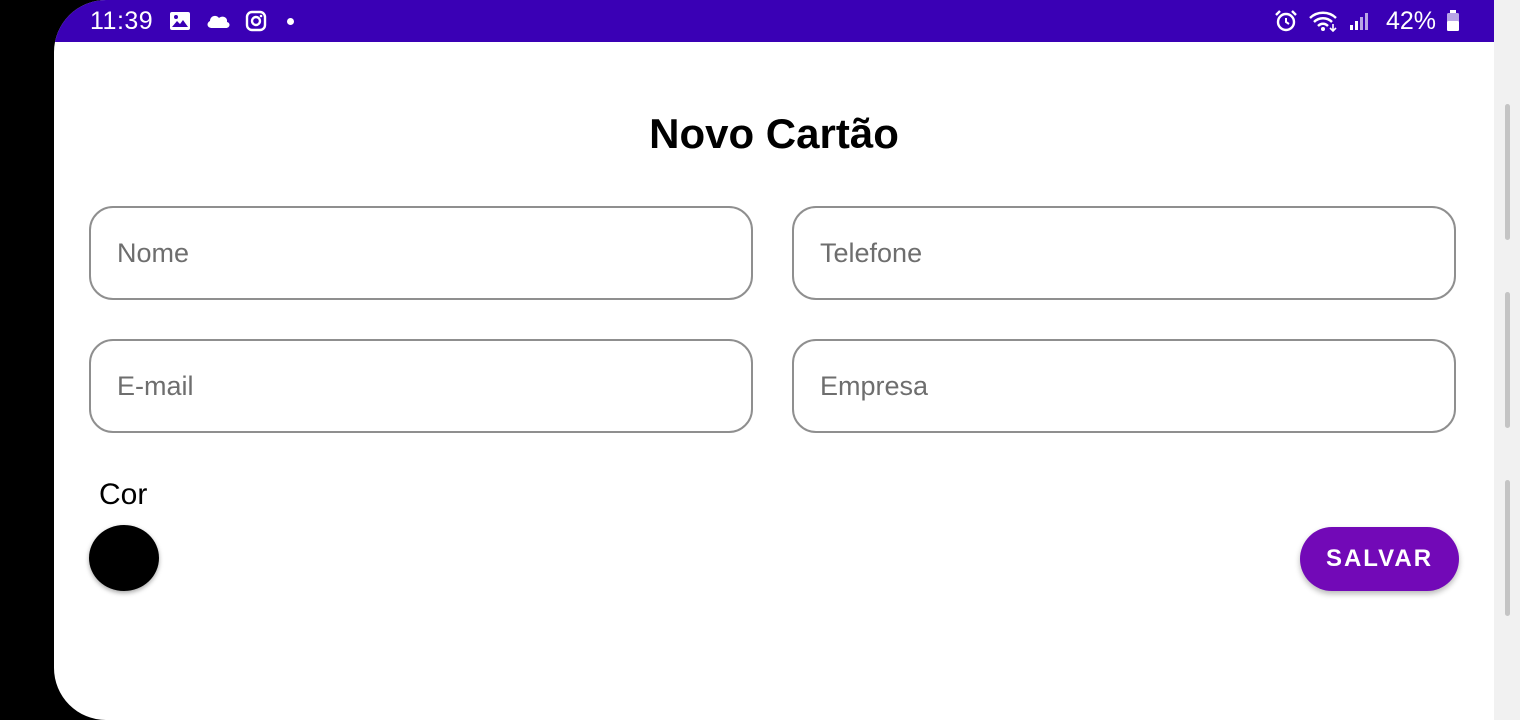 This screenshot has height=720, width=1520. What do you see at coordinates (1507, 172) in the screenshot?
I see `scrollbar-thumb` at bounding box center [1507, 172].